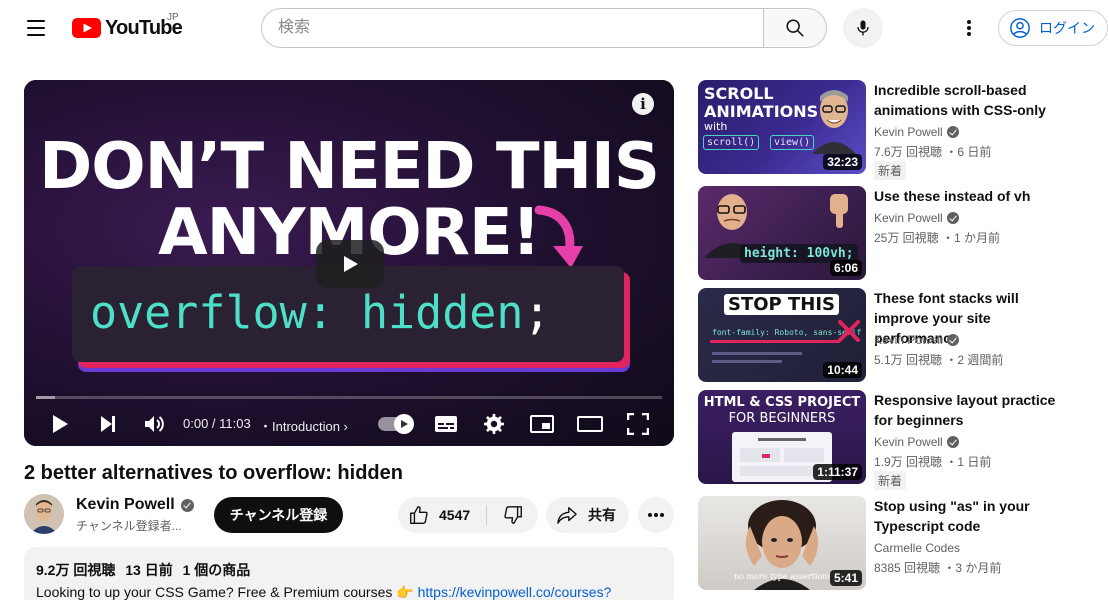 The height and width of the screenshot is (600, 1109). What do you see at coordinates (782, 233) in the screenshot?
I see `video-thumbnail: height: 100vh; 6:06` at bounding box center [782, 233].